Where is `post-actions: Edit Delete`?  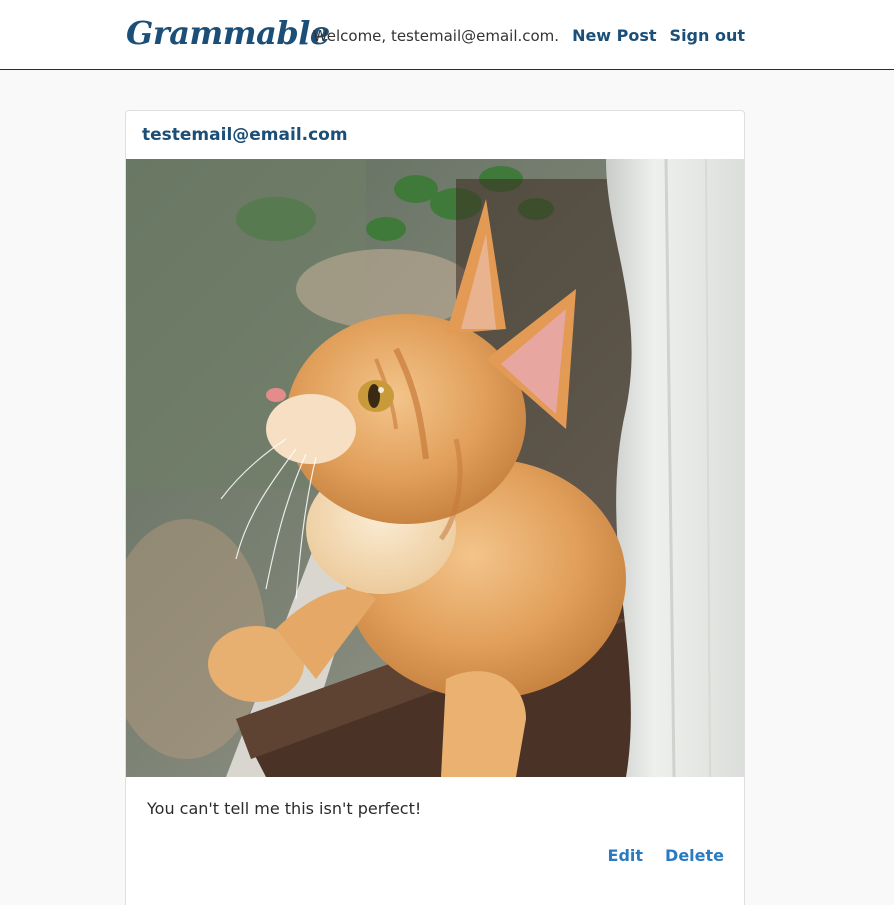 post-actions: Edit Delete is located at coordinates (666, 855).